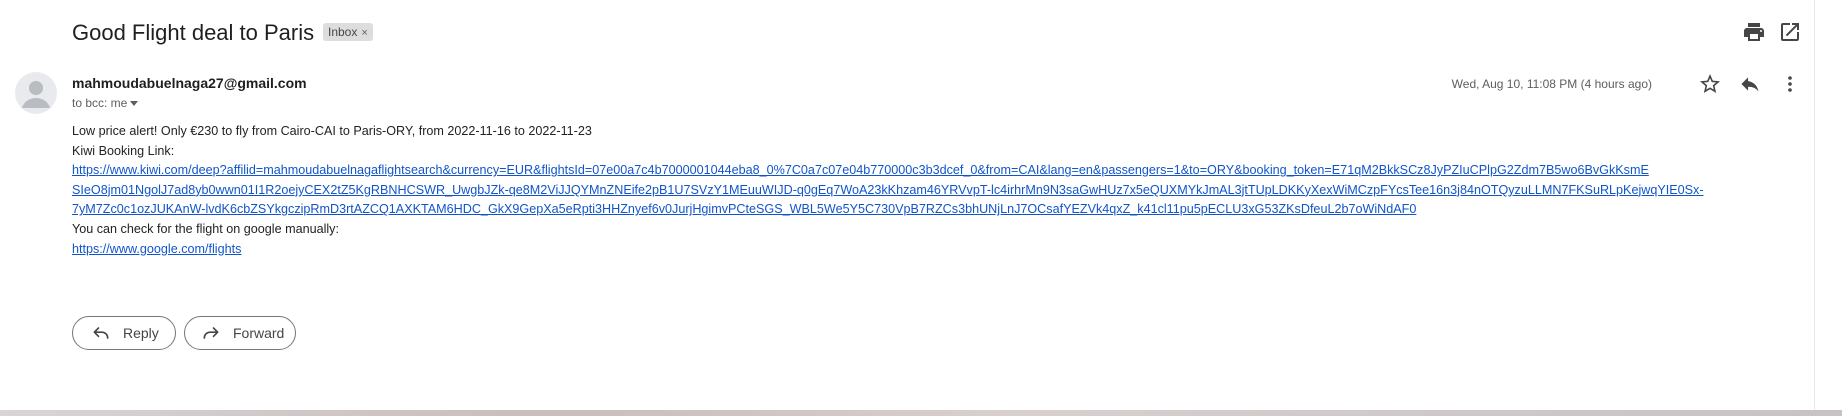  Describe the element at coordinates (343, 32) in the screenshot. I see `inbox-label-text: Inbox` at that location.